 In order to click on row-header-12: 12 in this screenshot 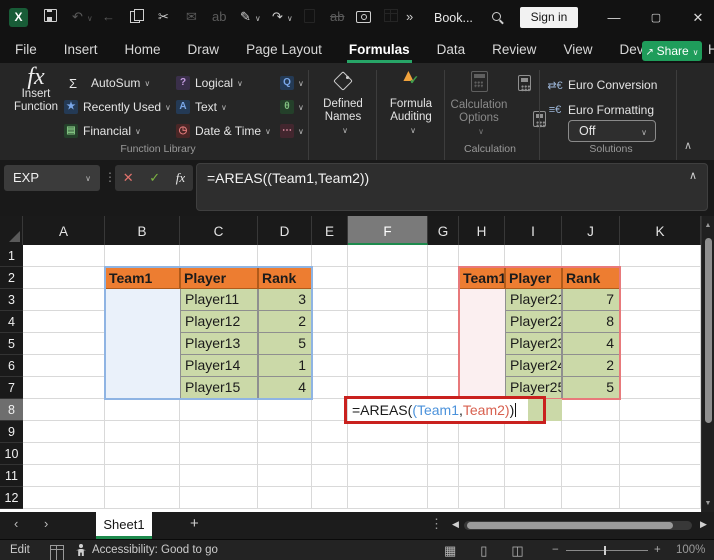, I will do `click(11, 498)`.